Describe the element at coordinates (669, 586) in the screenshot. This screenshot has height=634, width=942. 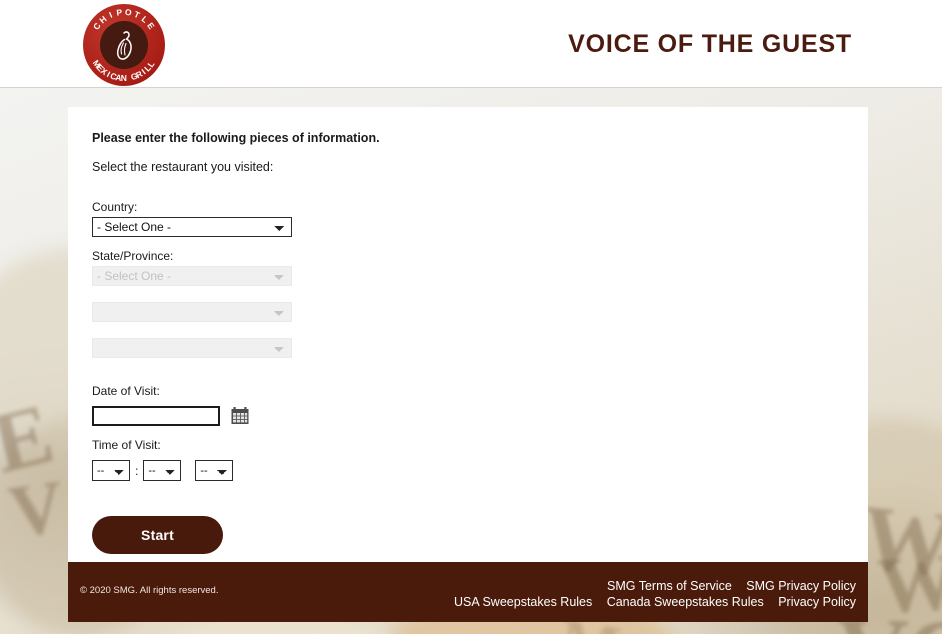
I see `smg-terms-of-service-link: SMG Terms of Service` at that location.